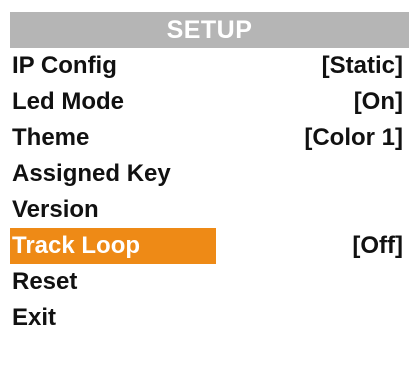  I want to click on menu-item-assigned-key: Assigned Key, so click(204, 174).